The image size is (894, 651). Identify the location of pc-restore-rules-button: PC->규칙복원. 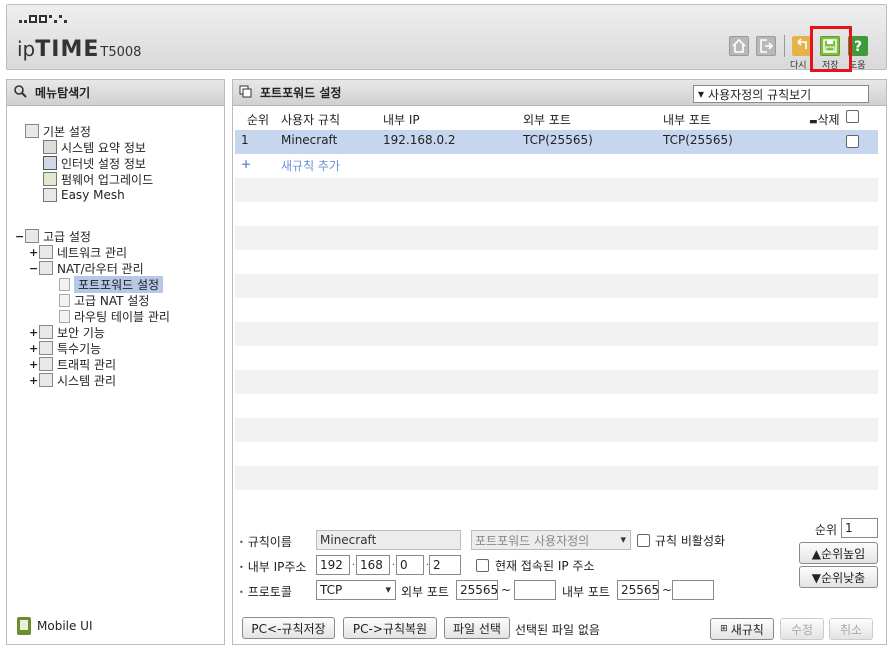
(390, 628).